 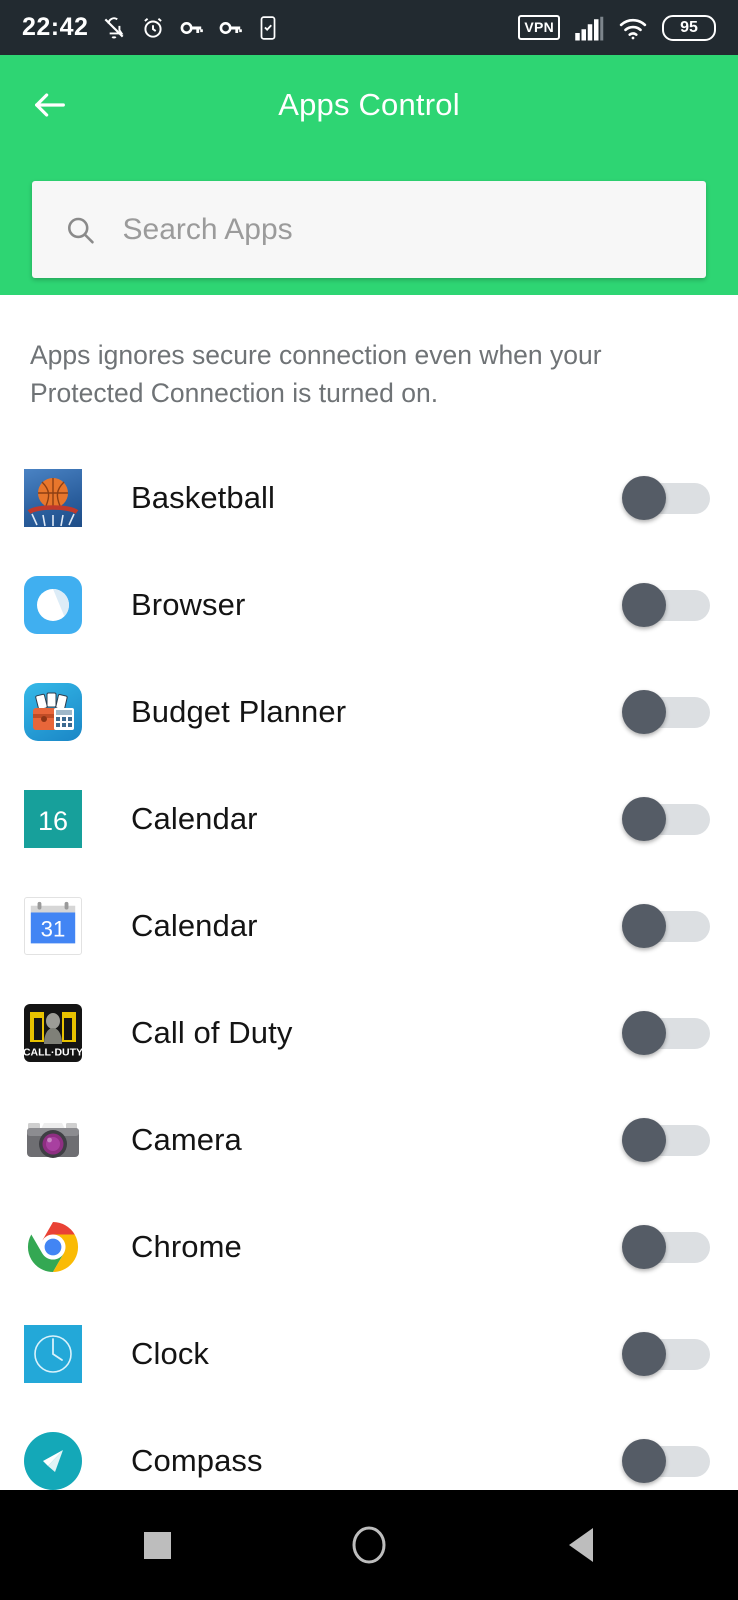 What do you see at coordinates (81, 230) in the screenshot?
I see `search-icon` at bounding box center [81, 230].